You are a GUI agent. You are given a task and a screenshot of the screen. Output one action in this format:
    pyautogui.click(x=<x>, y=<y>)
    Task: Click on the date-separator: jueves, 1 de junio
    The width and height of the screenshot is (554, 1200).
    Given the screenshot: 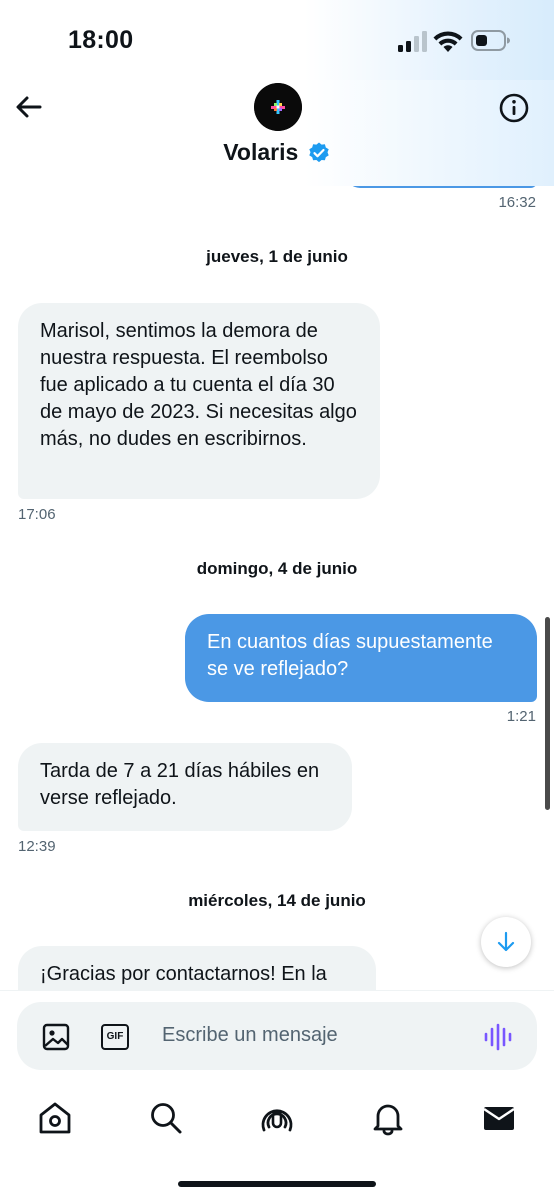 What is the action you would take?
    pyautogui.click(x=277, y=256)
    